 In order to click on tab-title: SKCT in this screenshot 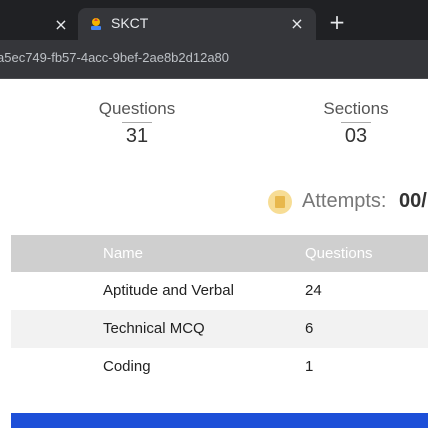, I will do `click(130, 23)`.